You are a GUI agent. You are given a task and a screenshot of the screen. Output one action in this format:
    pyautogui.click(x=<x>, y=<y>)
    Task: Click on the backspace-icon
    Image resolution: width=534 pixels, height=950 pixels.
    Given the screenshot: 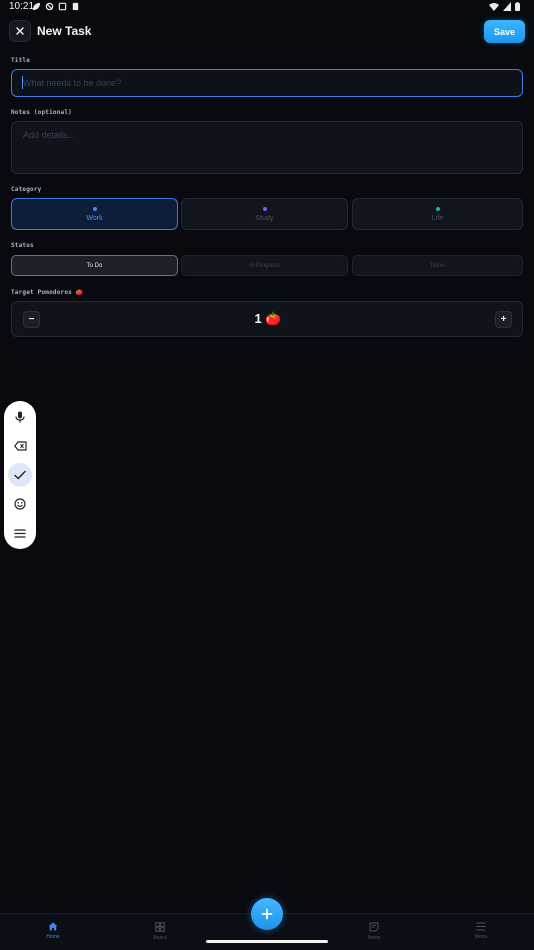 What is the action you would take?
    pyautogui.click(x=20, y=446)
    